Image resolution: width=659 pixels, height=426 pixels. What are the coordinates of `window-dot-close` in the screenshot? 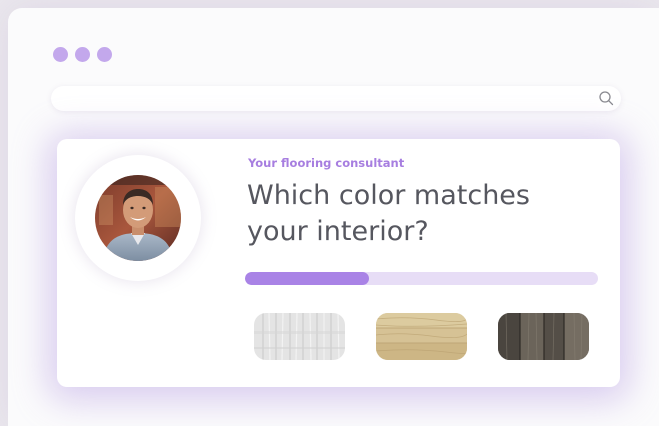 It's located at (60, 54).